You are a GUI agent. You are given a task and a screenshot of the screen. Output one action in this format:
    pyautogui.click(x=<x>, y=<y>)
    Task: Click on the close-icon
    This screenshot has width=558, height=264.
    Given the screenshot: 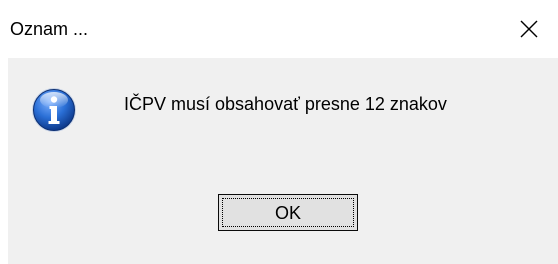 What is the action you would take?
    pyautogui.click(x=529, y=29)
    